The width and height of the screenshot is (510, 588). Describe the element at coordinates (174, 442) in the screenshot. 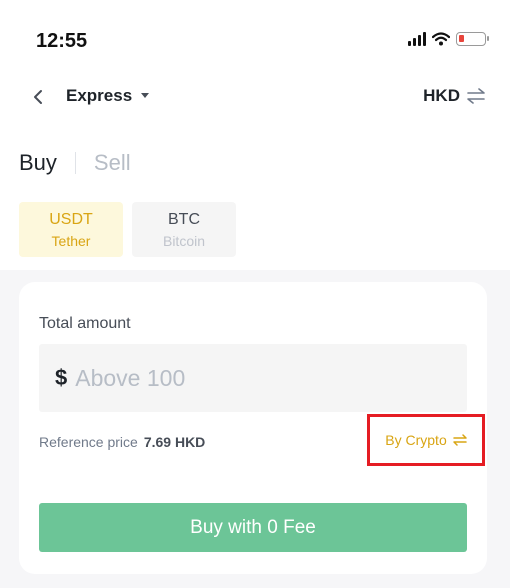

I see `reference-price-value: 7.69 HKD` at that location.